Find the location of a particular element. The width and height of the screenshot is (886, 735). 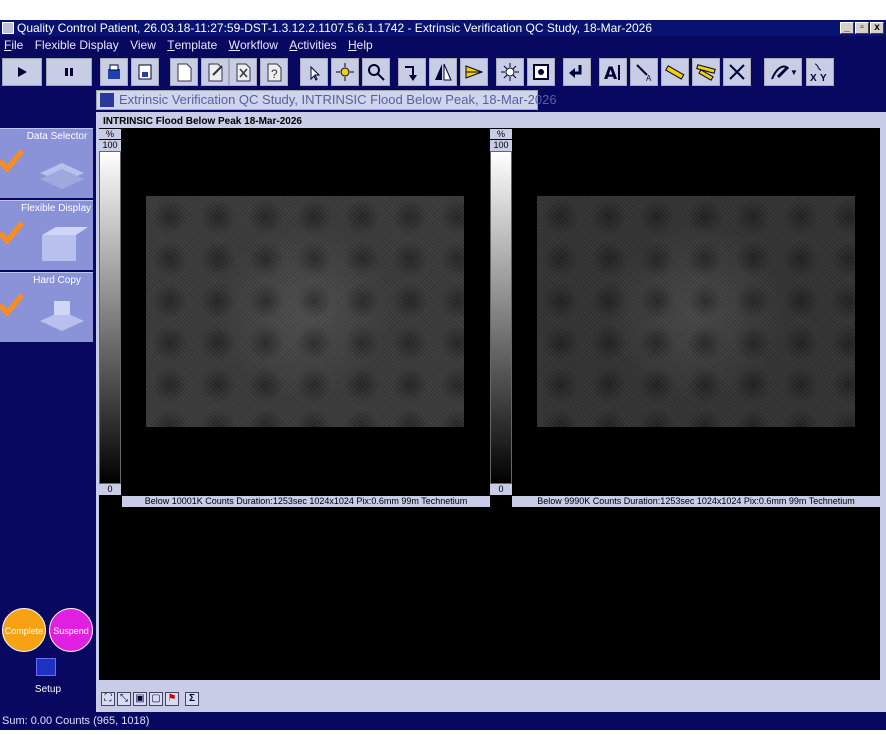

nav-item-label: Hard Copy is located at coordinates (57, 280).